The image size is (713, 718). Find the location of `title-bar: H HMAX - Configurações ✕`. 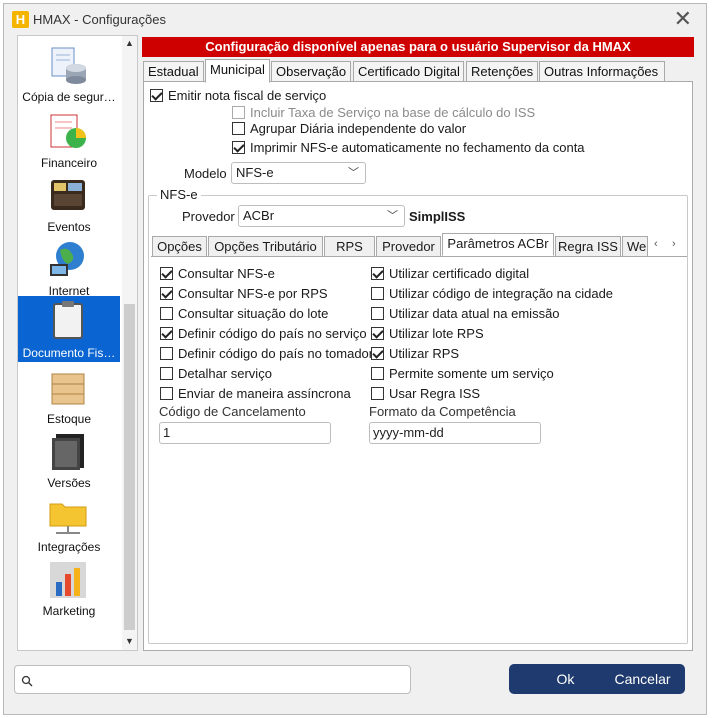

title-bar: H HMAX - Configurações ✕ is located at coordinates (355, 19).